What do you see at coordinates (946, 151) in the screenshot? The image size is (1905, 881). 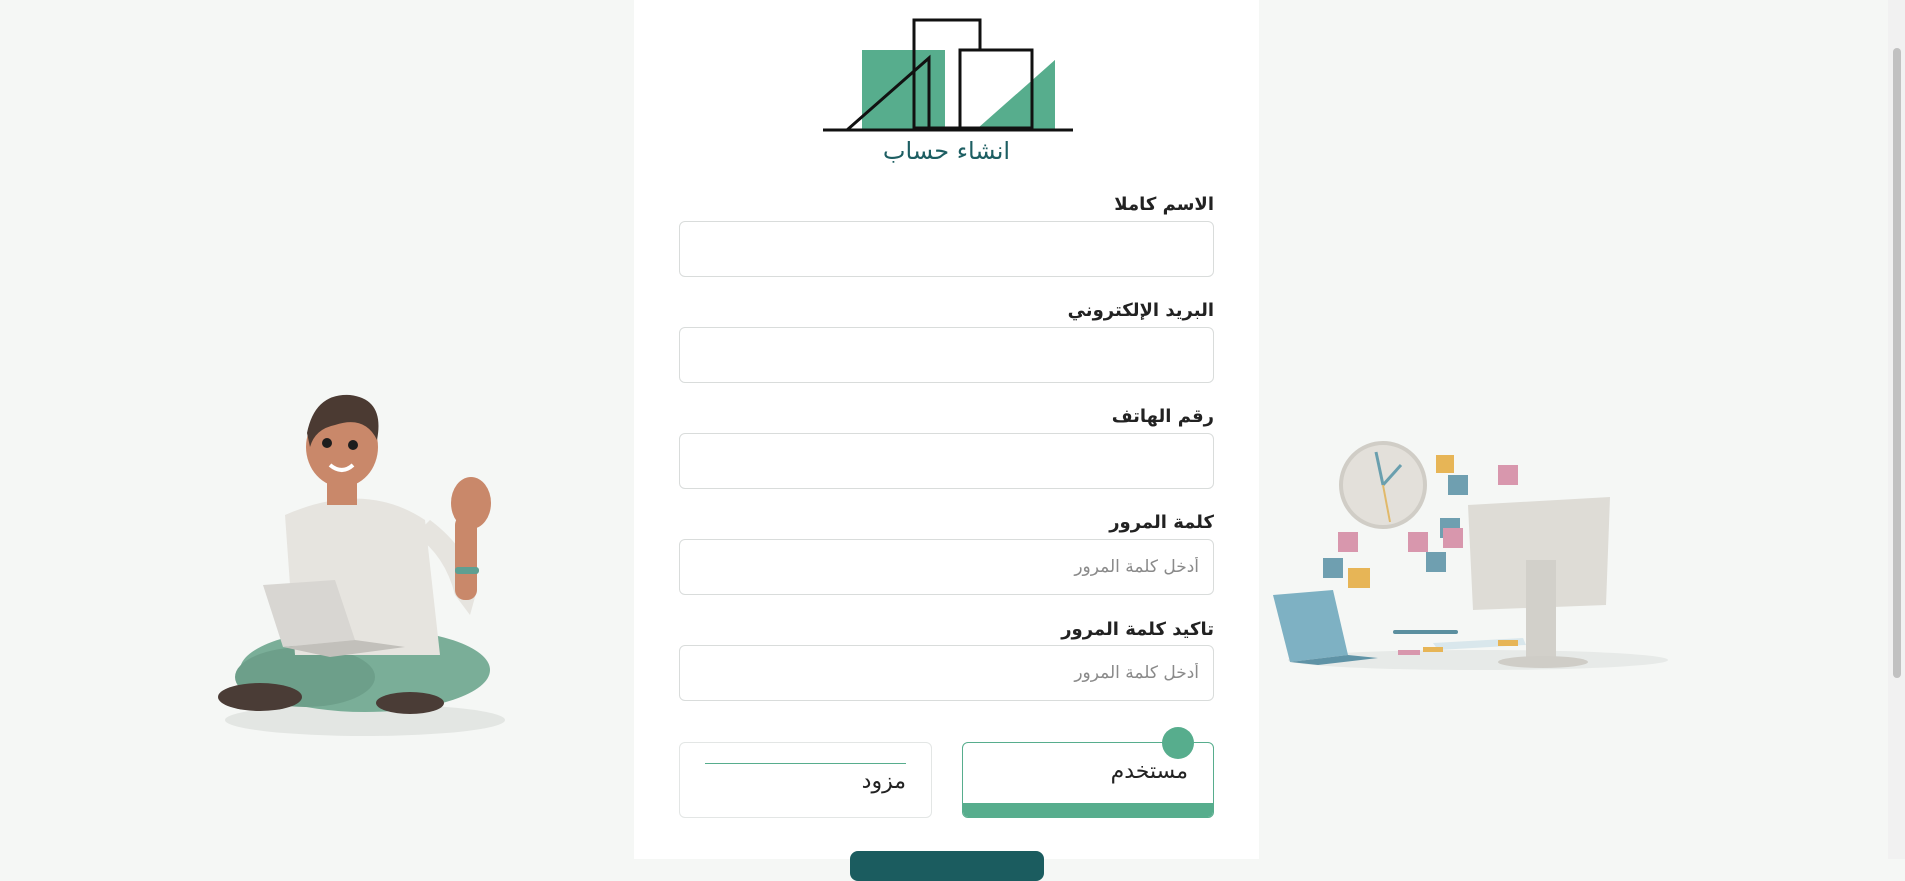 I see `page-title: انشاء حساب` at bounding box center [946, 151].